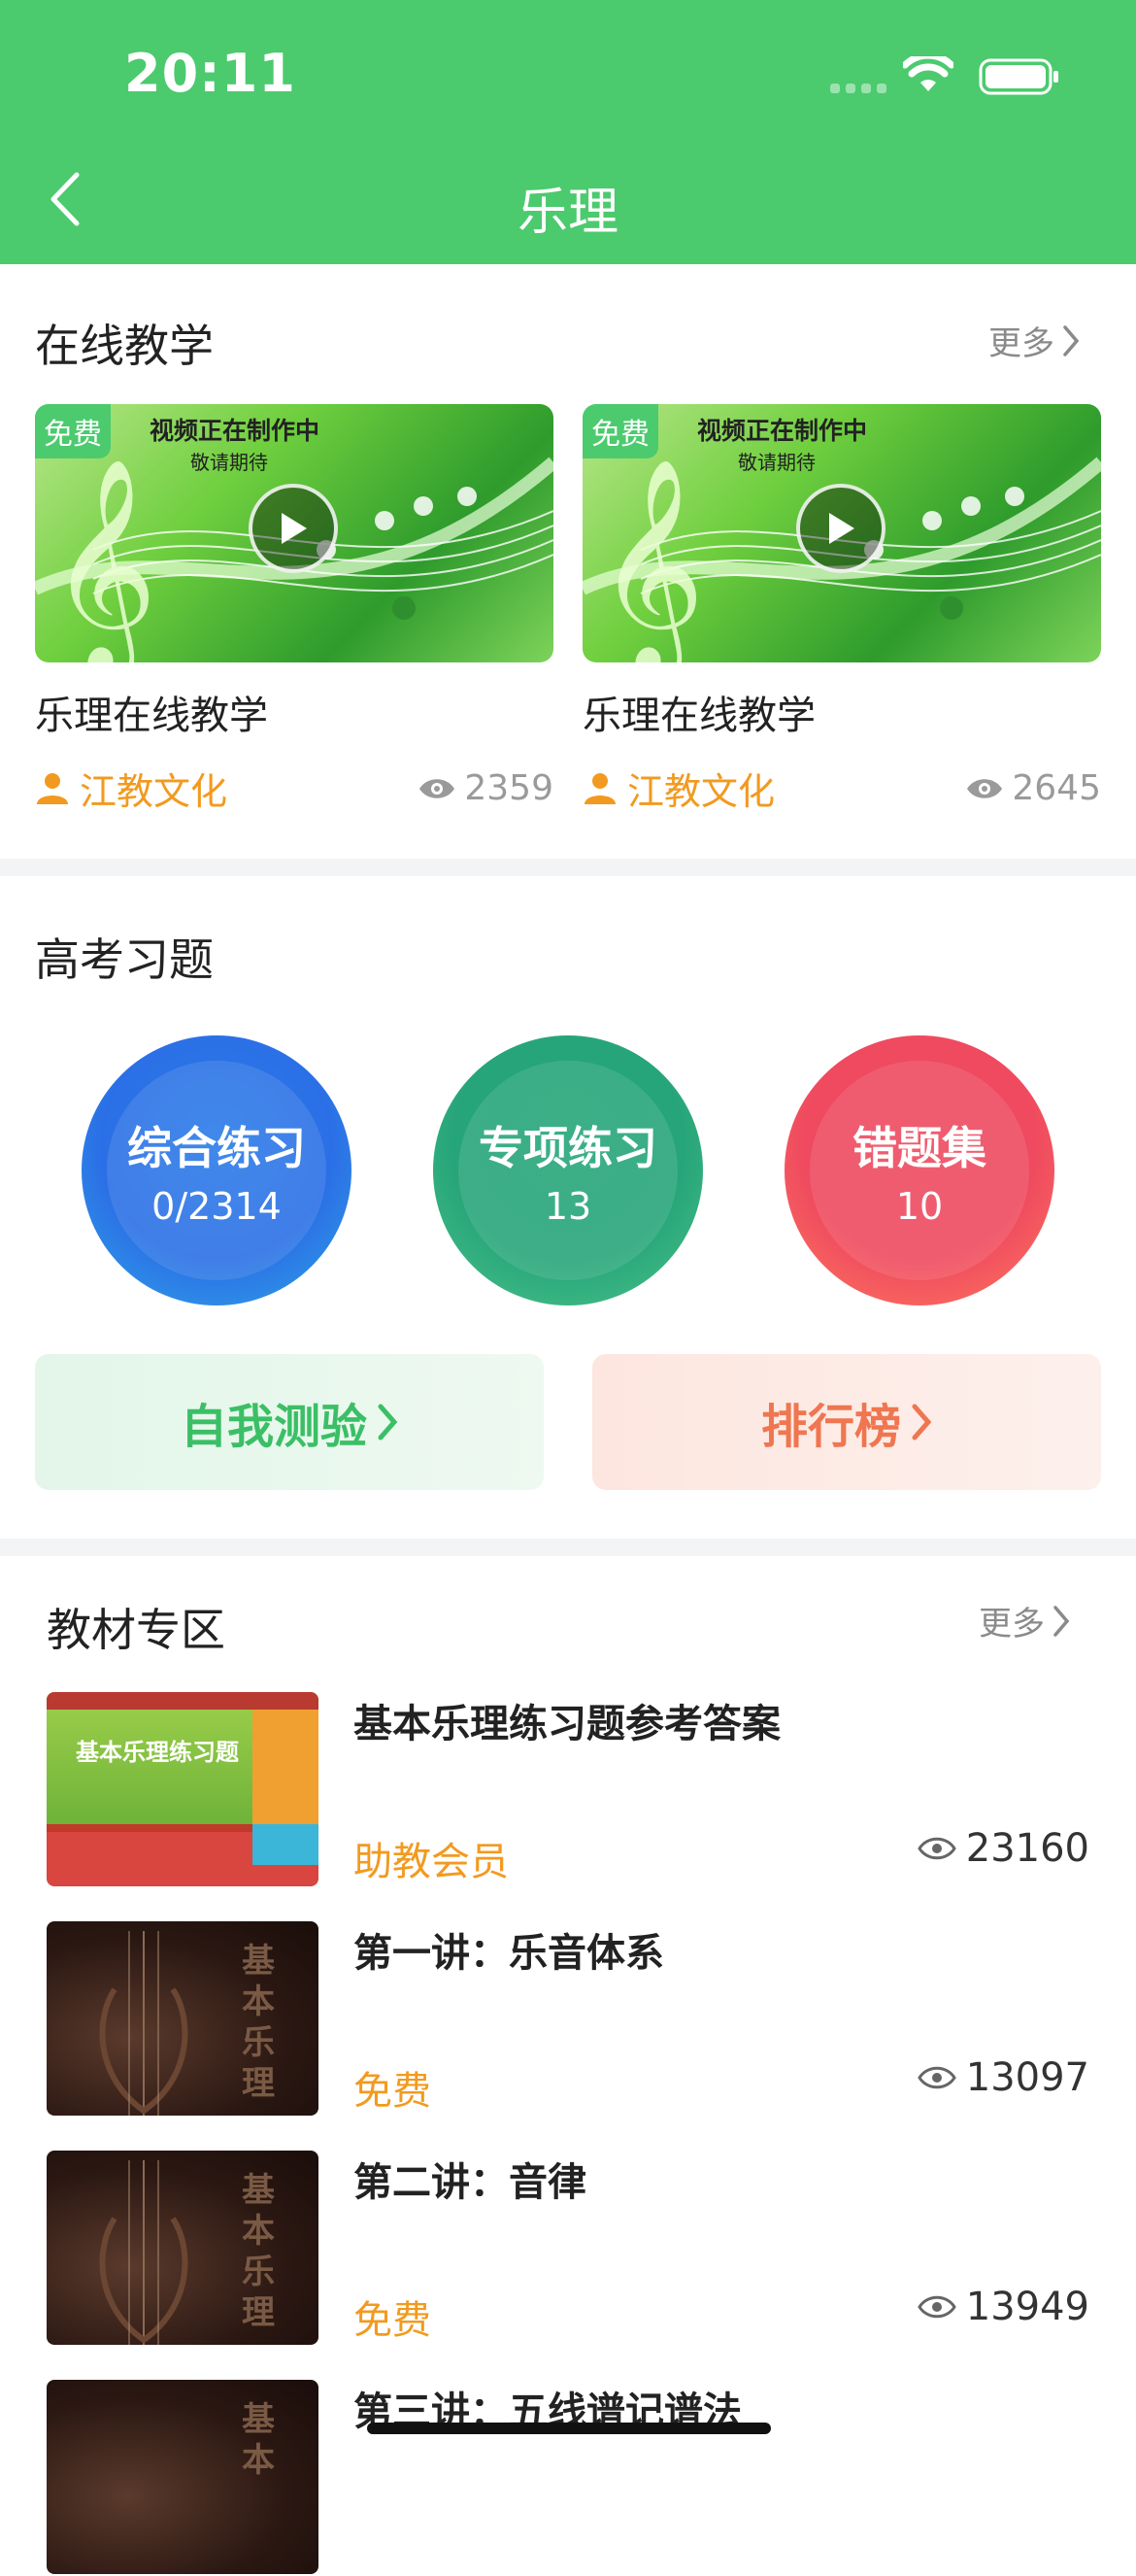 The image size is (1136, 2576). I want to click on comprehensive-practice-button: 综合练习 0/2314, so click(216, 1170).